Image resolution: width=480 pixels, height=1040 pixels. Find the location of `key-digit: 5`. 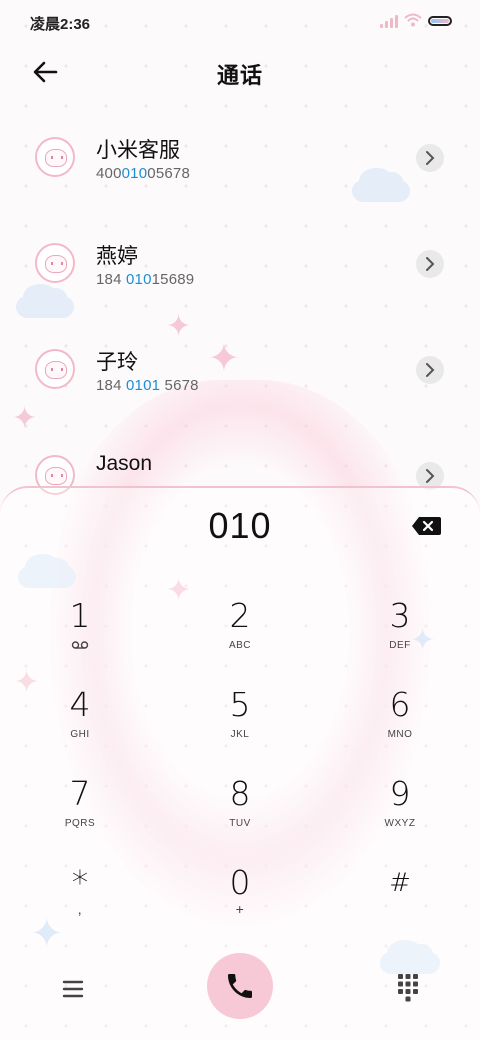

key-digit: 5 is located at coordinates (240, 704).